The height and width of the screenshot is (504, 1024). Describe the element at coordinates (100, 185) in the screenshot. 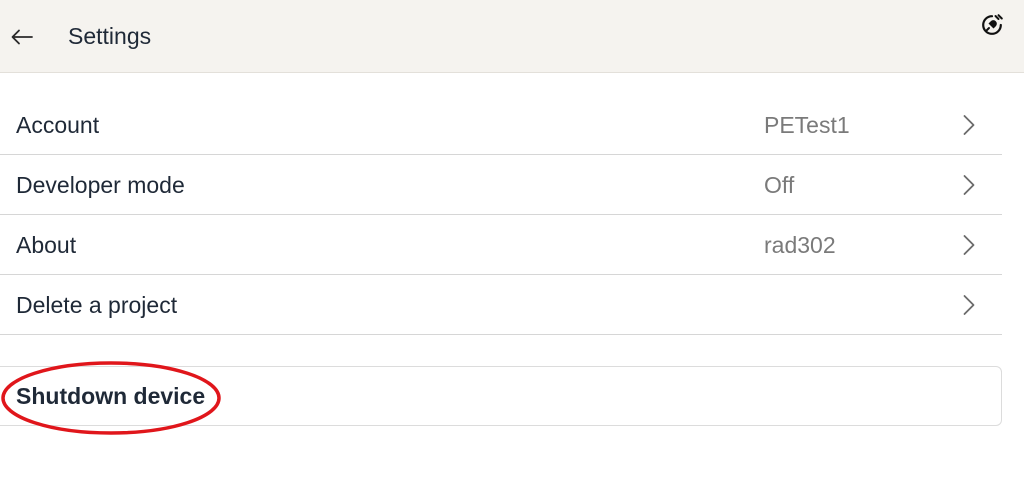

I see `row-label: Developer mode` at that location.